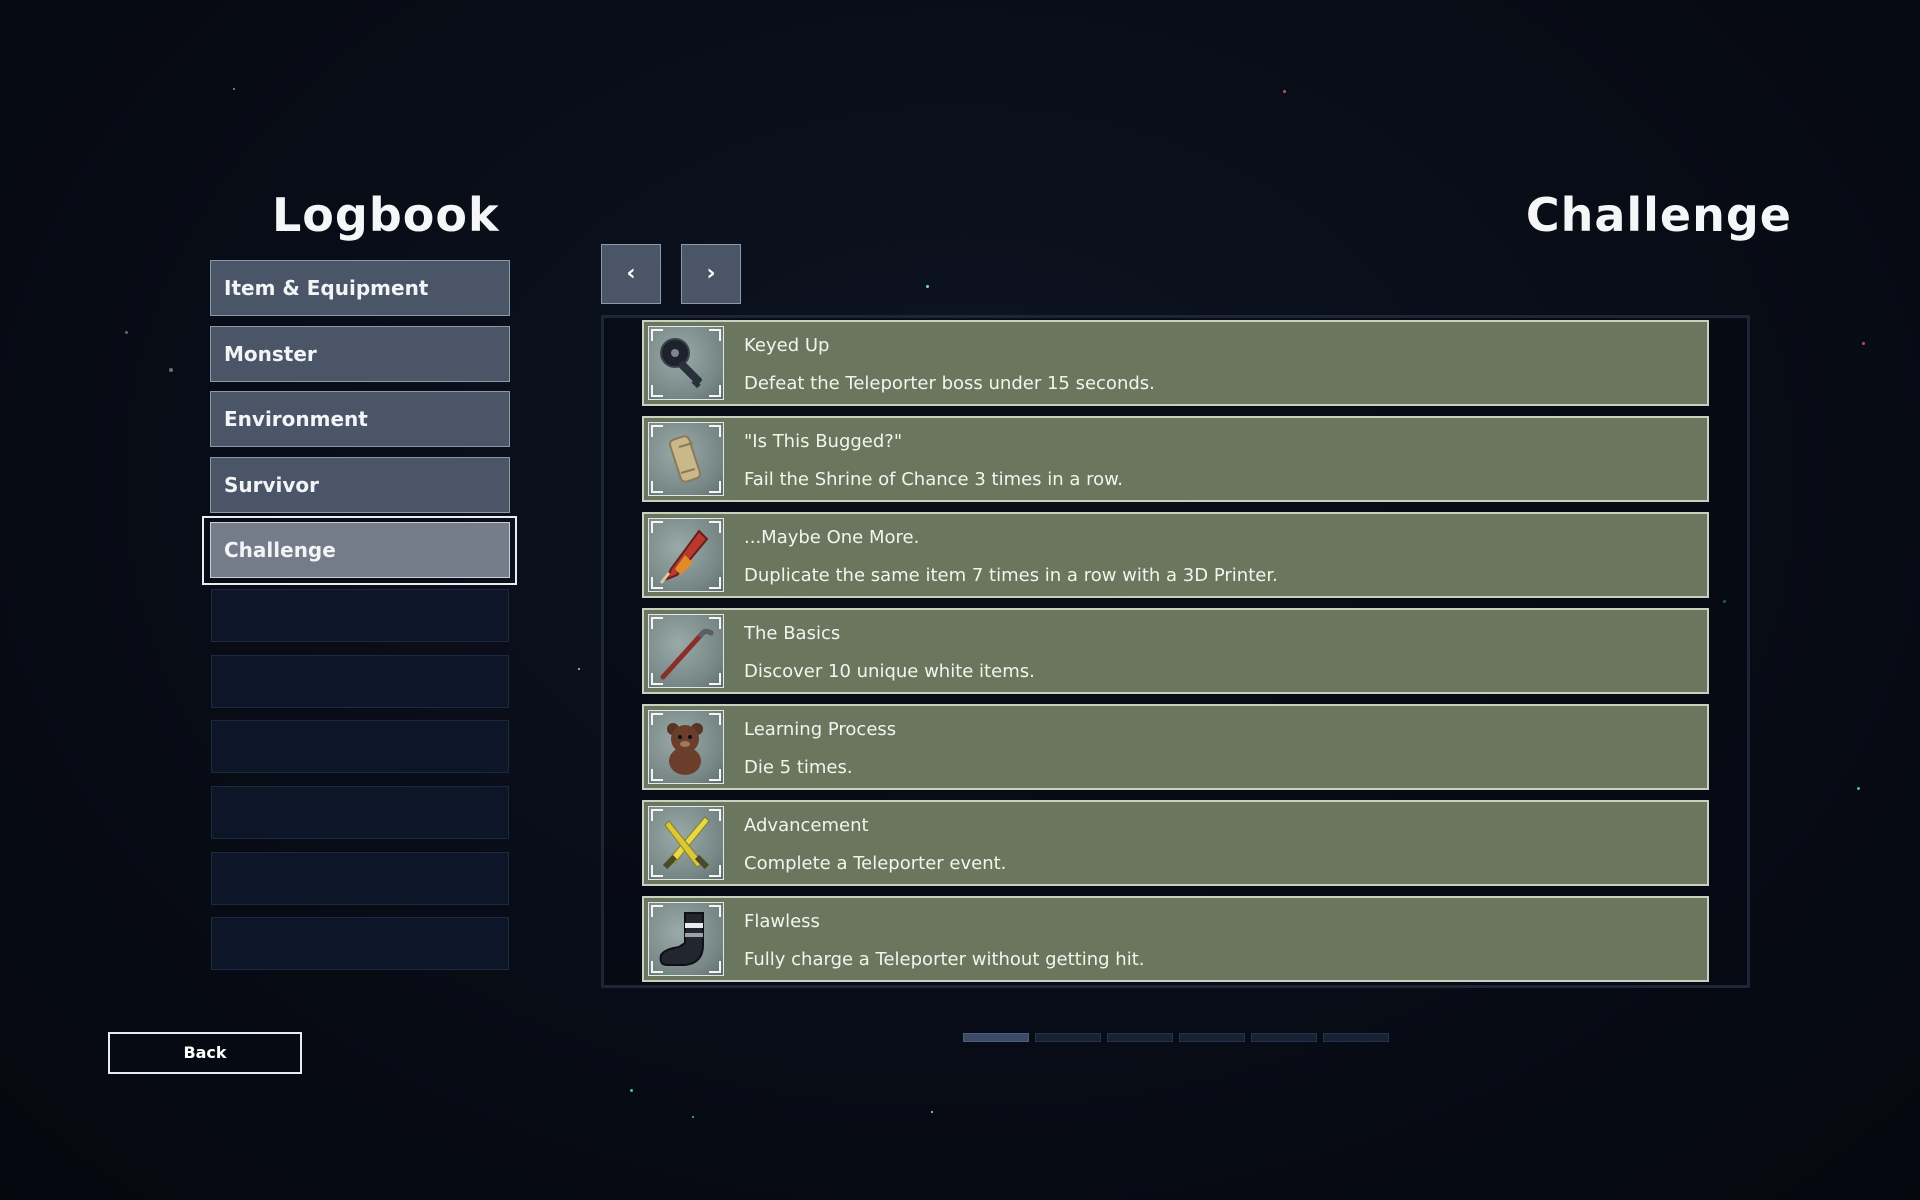  What do you see at coordinates (782, 921) in the screenshot?
I see `challenge-name: Flawless` at bounding box center [782, 921].